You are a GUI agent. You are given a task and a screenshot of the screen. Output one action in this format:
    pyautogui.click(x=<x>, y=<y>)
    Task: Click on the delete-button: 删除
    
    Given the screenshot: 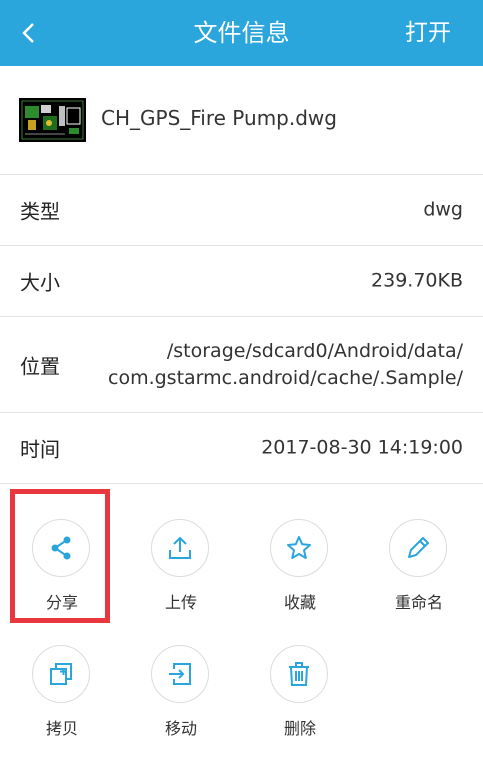 What is the action you would take?
    pyautogui.click(x=300, y=705)
    